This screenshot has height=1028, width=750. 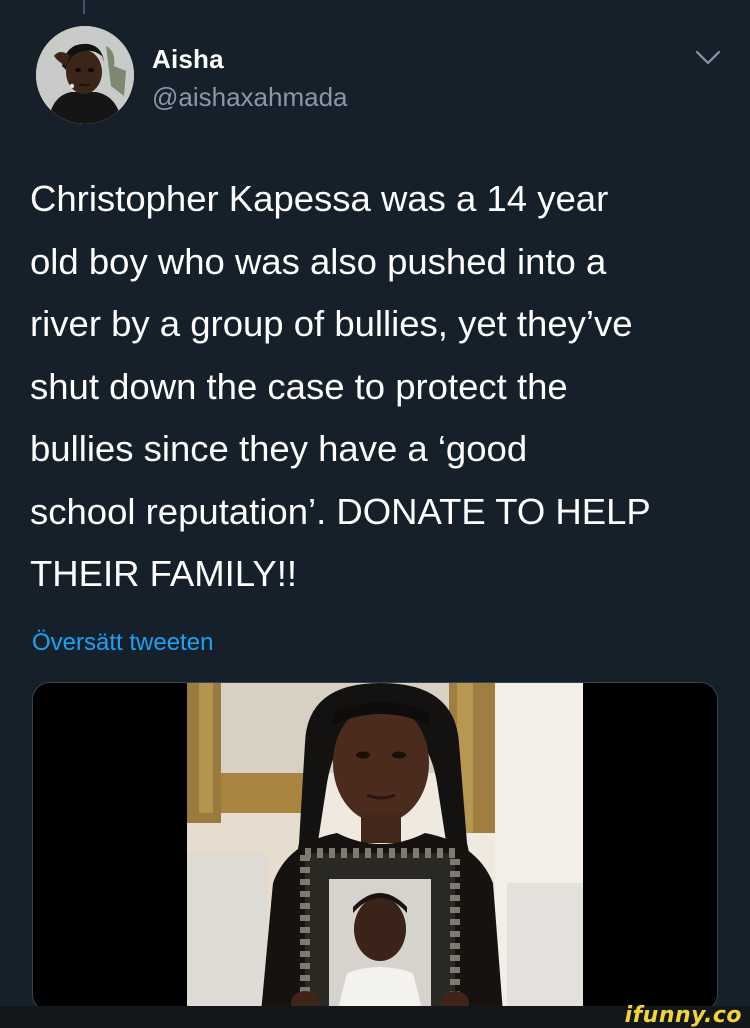 I want to click on tweet-text-line: school reputation’. DONATE TO HELP, so click(x=340, y=511).